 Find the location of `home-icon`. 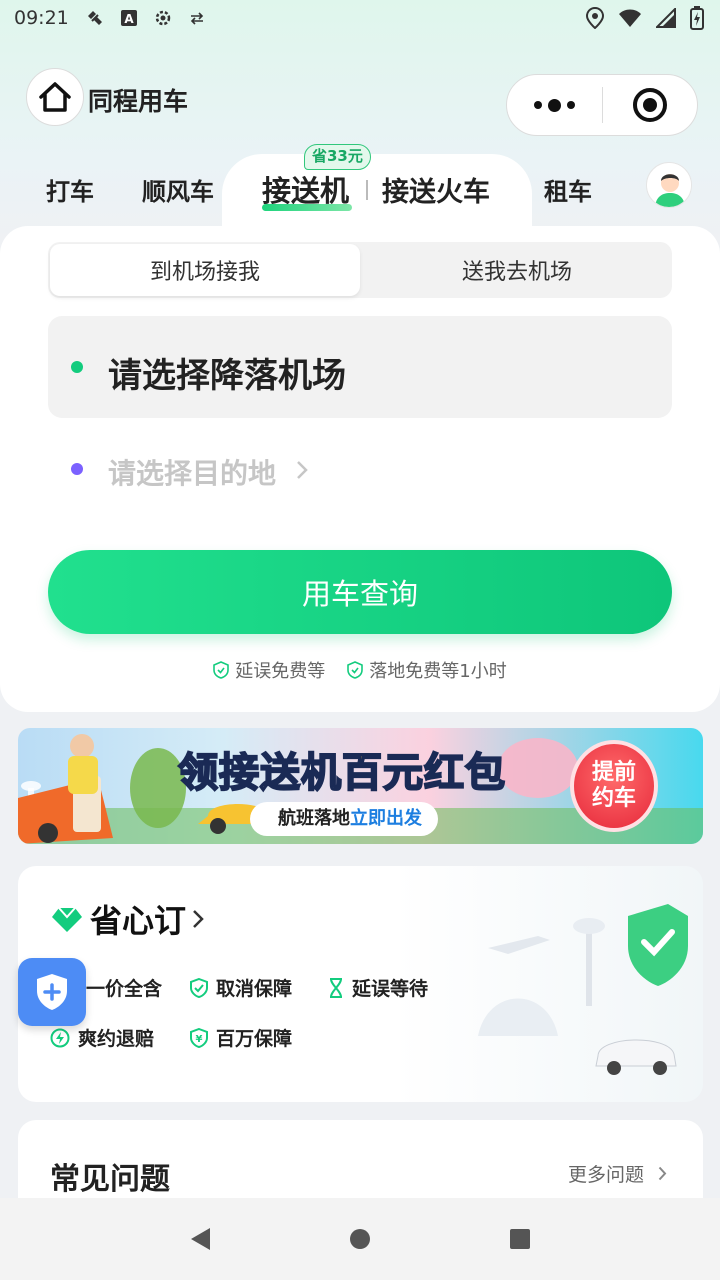

home-icon is located at coordinates (55, 97).